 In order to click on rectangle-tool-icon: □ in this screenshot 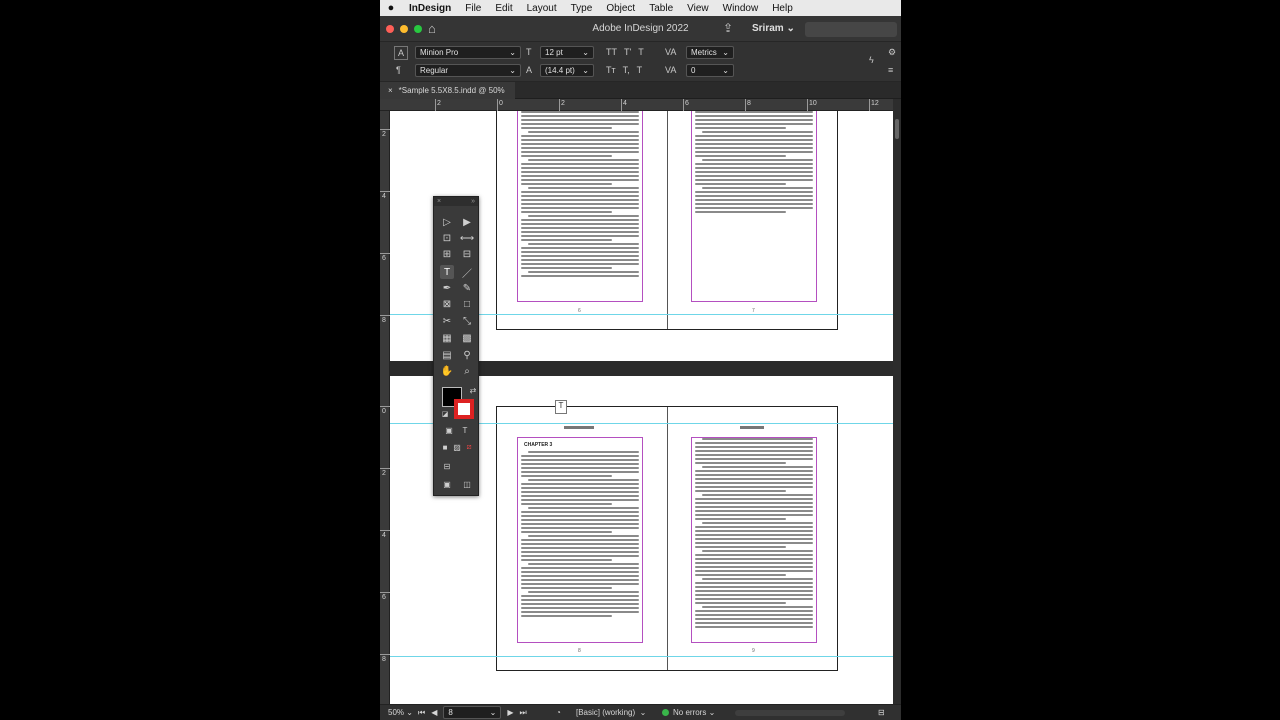, I will do `click(467, 304)`.